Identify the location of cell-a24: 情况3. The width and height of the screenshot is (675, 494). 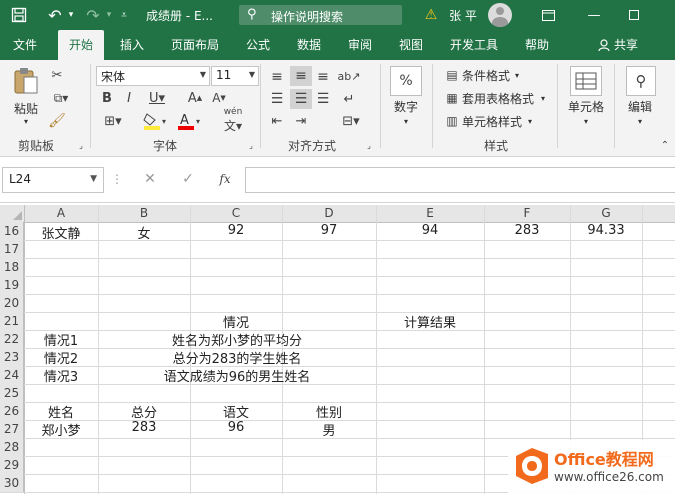
(61, 375).